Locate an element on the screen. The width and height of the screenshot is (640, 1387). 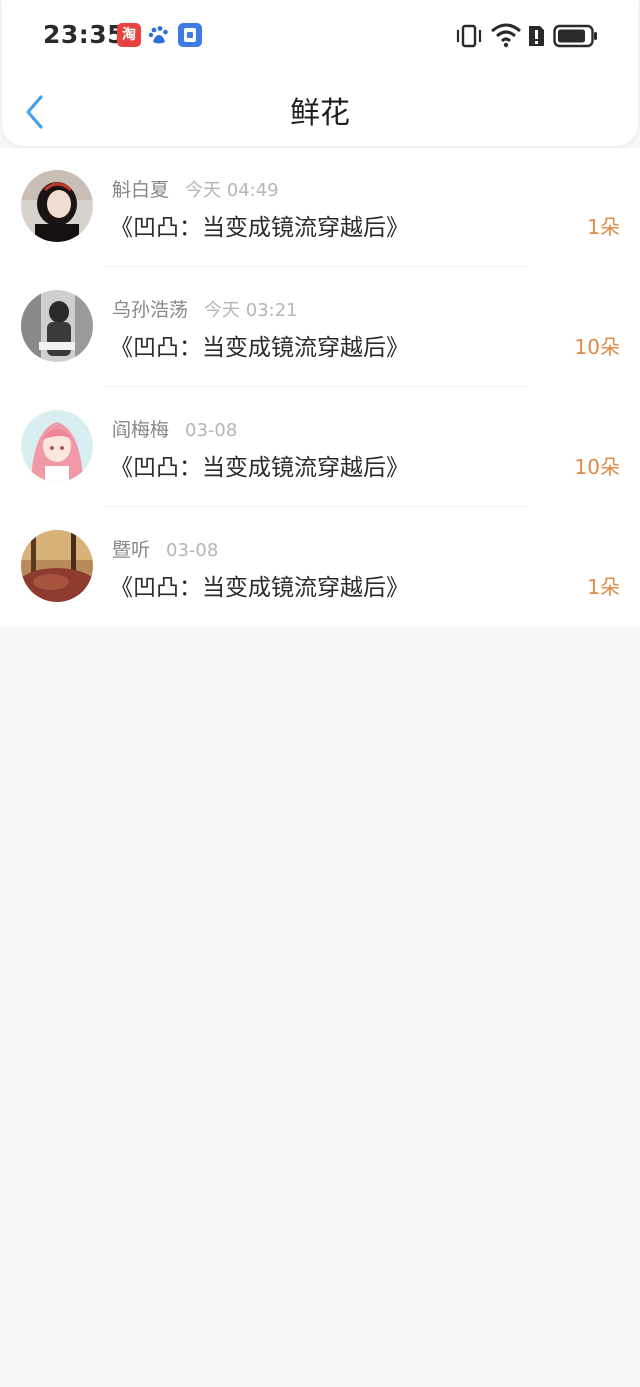
wallet-icon is located at coordinates (190, 35).